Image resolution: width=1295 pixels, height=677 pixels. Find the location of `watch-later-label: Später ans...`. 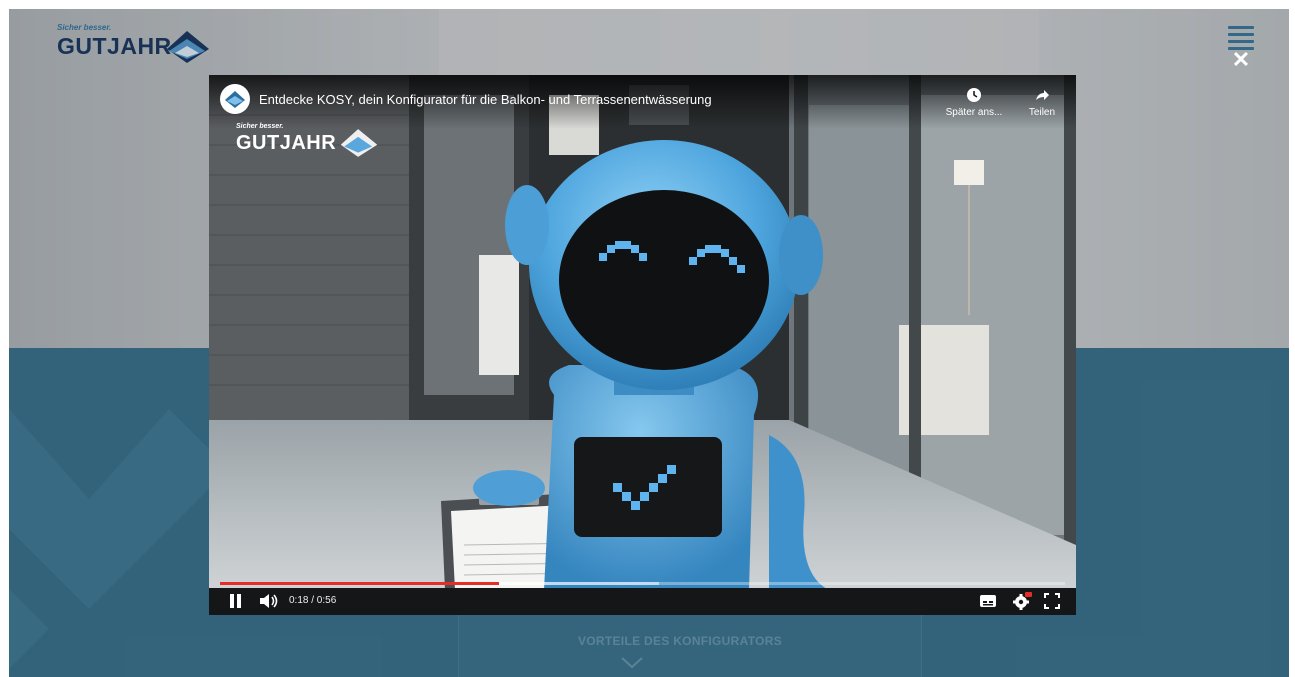

watch-later-label: Später ans... is located at coordinates (974, 112).